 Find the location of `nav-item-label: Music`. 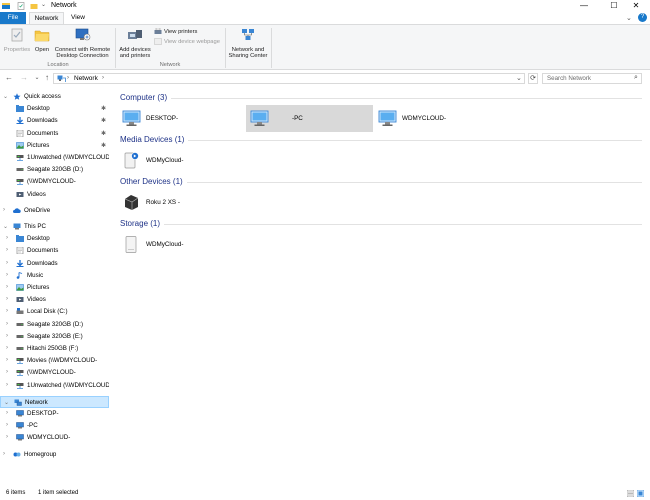

nav-item-label: Music is located at coordinates (35, 275).